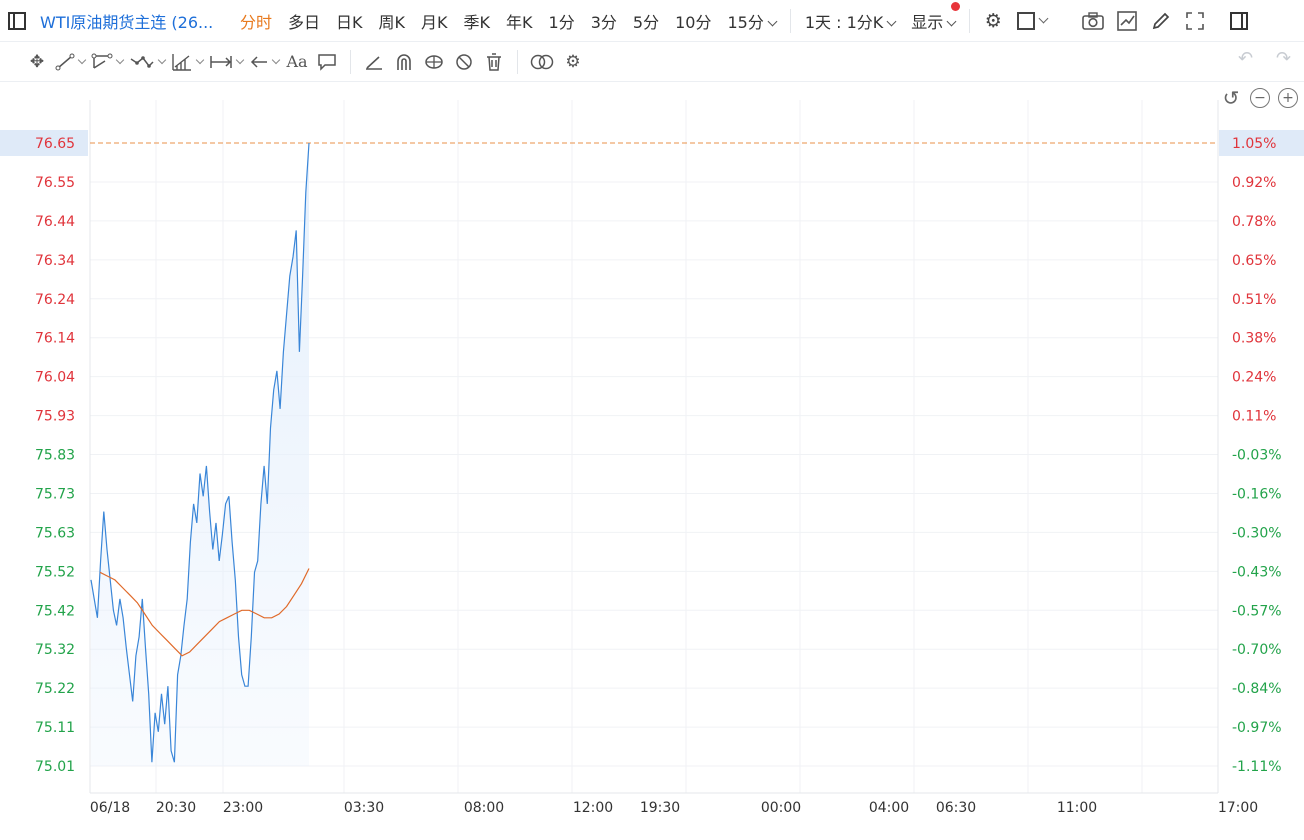  I want to click on y-tick-label: 75.73, so click(55, 494).